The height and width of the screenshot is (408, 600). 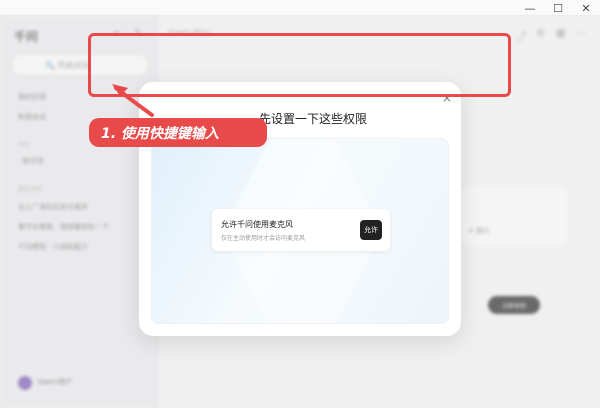 I want to click on minimize-button: —, so click(x=530, y=8).